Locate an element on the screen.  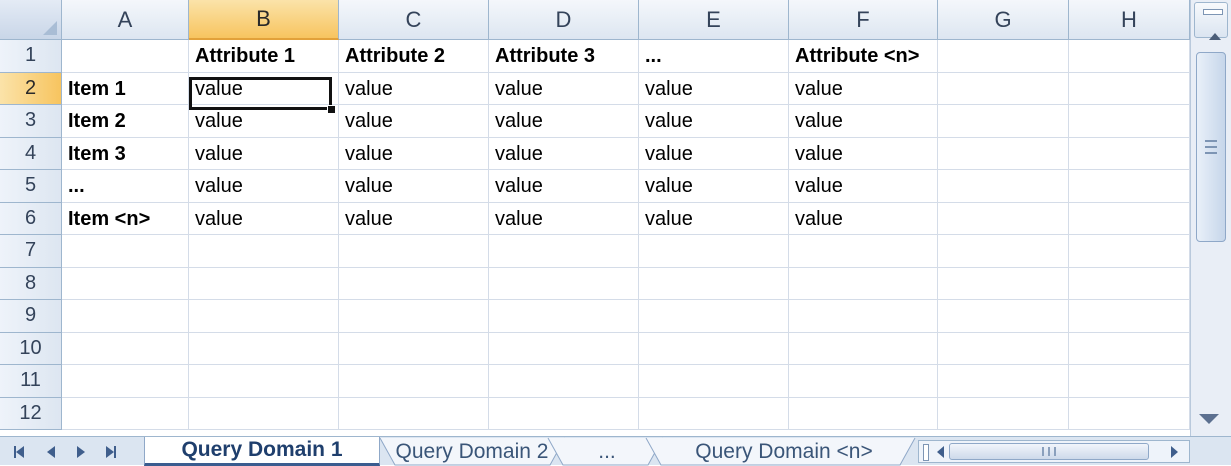
cell-d1: Attribute 3 is located at coordinates (564, 56).